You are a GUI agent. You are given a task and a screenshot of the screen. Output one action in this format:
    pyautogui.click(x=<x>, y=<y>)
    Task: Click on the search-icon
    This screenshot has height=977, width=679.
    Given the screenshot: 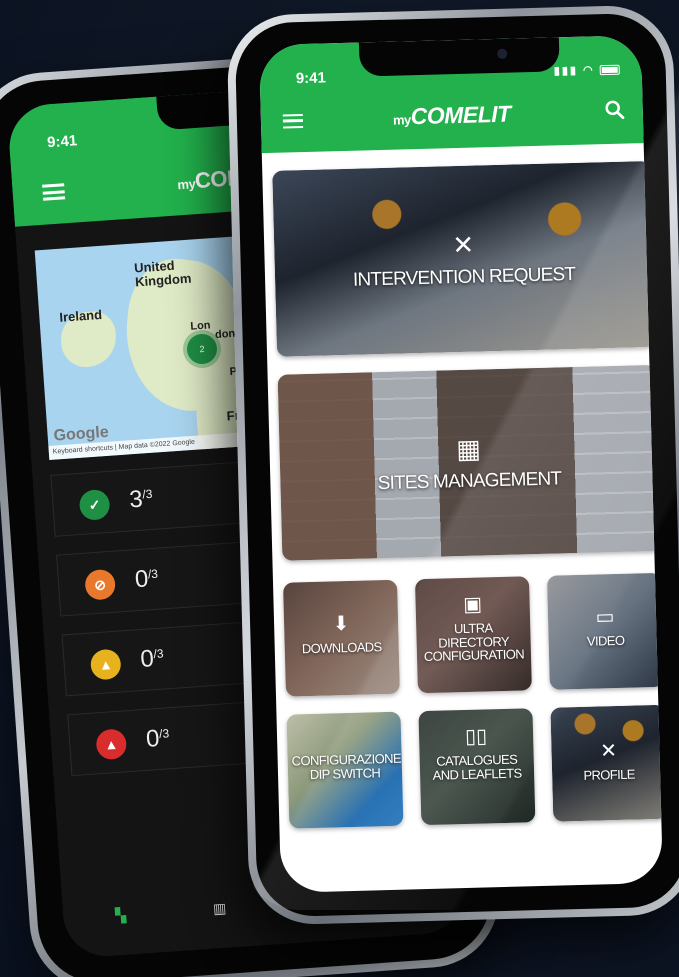 What is the action you would take?
    pyautogui.click(x=614, y=110)
    